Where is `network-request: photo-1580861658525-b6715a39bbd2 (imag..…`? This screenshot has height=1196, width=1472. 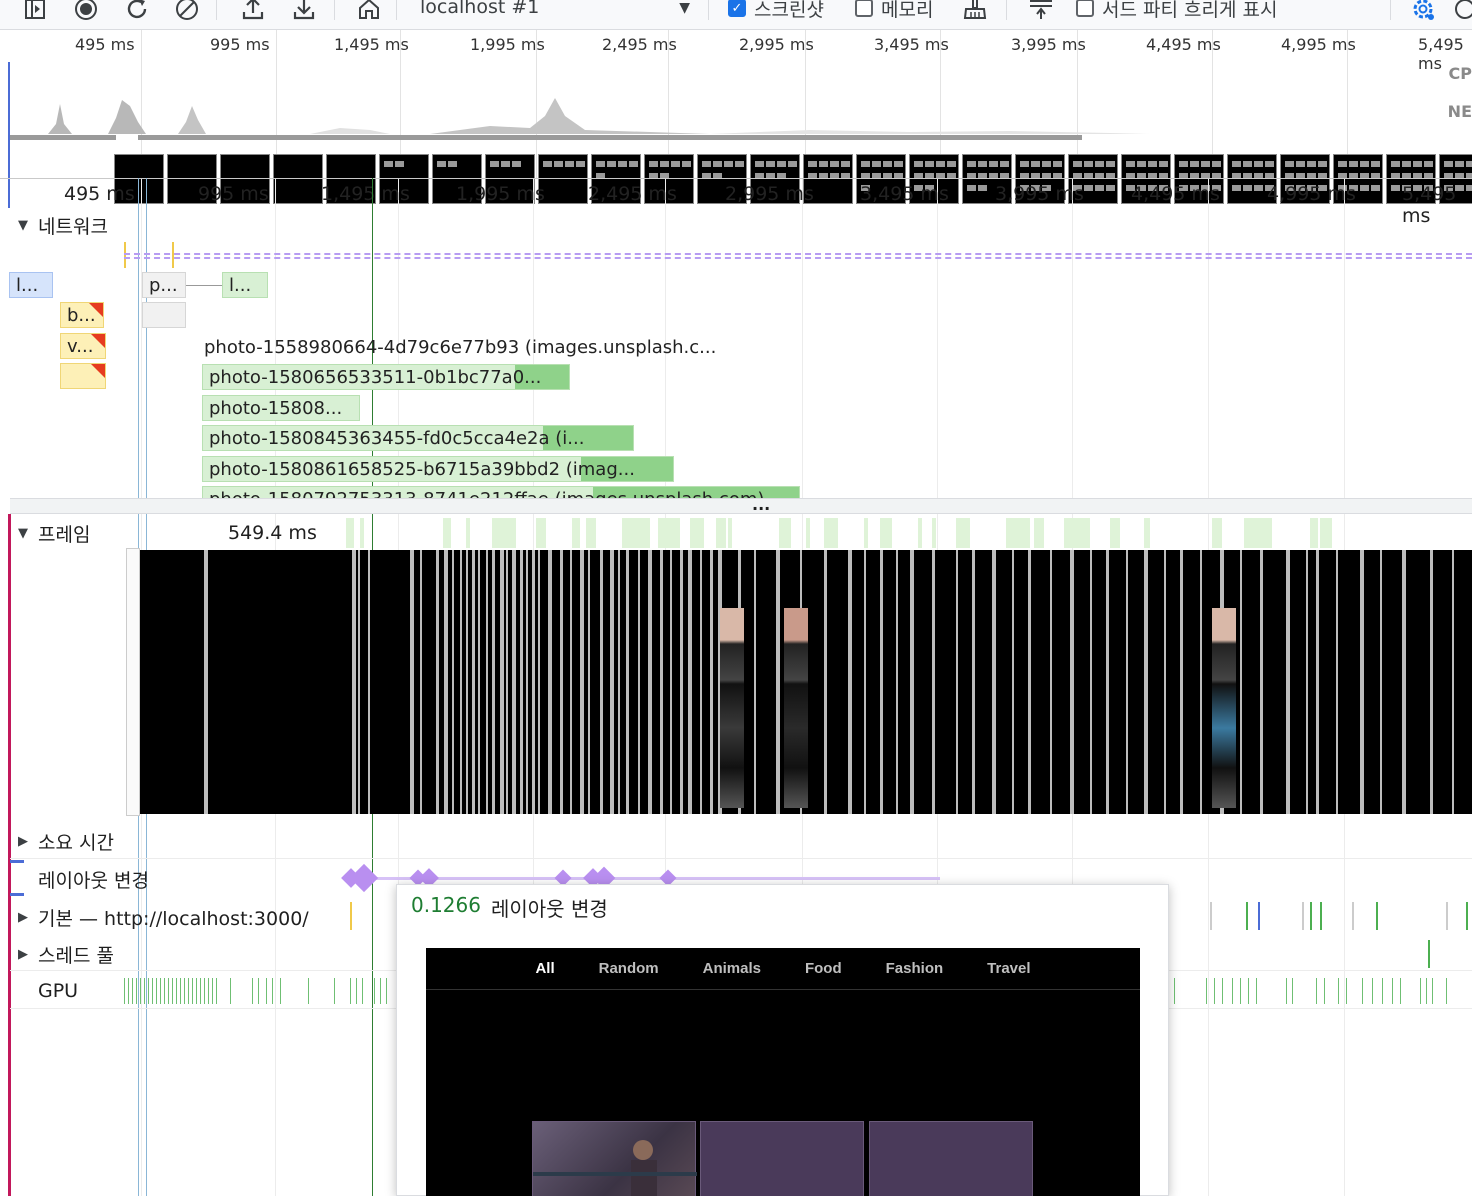
network-request: photo-1580861658525-b6715a39bbd2 (imag..… is located at coordinates (438, 469).